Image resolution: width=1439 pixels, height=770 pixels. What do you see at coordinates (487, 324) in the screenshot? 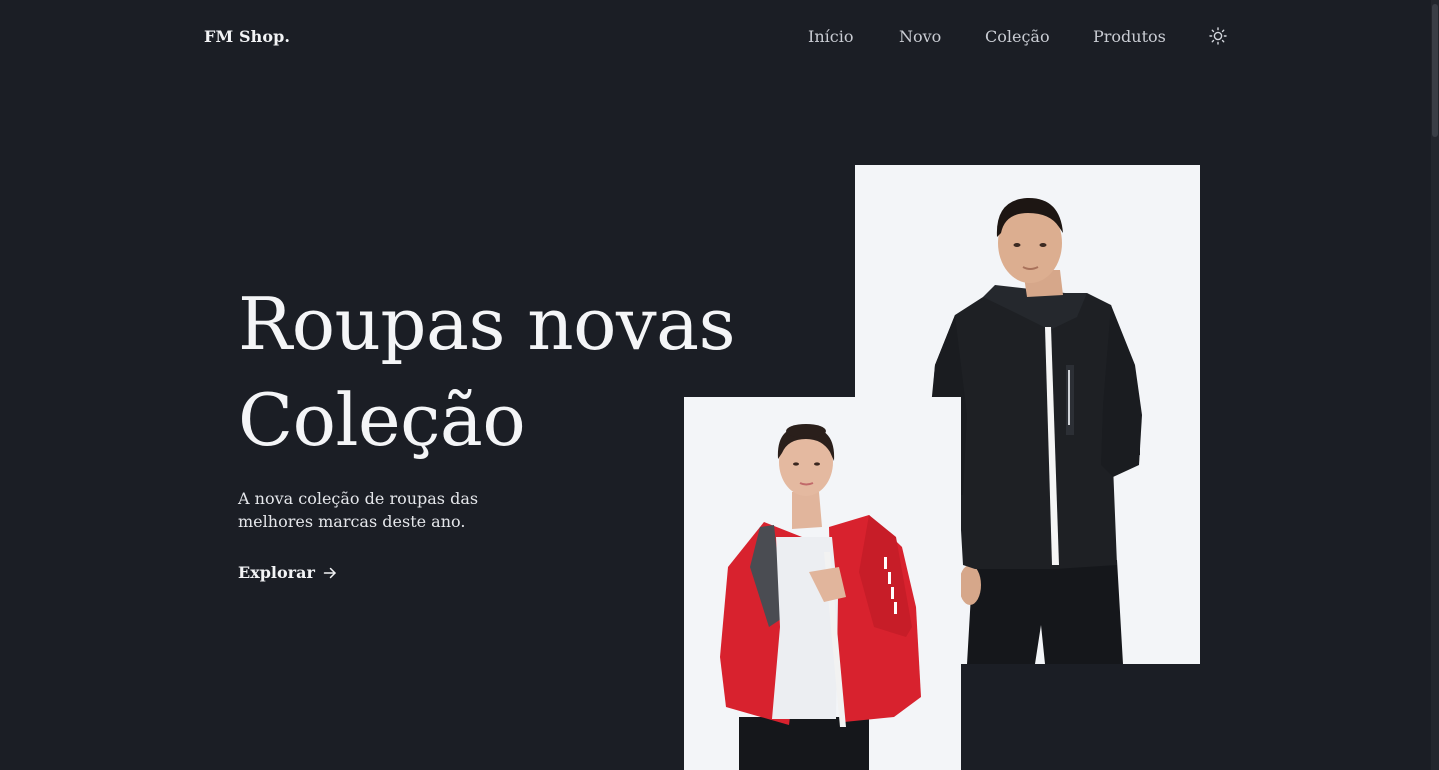
I see `hero-title-line-1: Roupas novas` at bounding box center [487, 324].